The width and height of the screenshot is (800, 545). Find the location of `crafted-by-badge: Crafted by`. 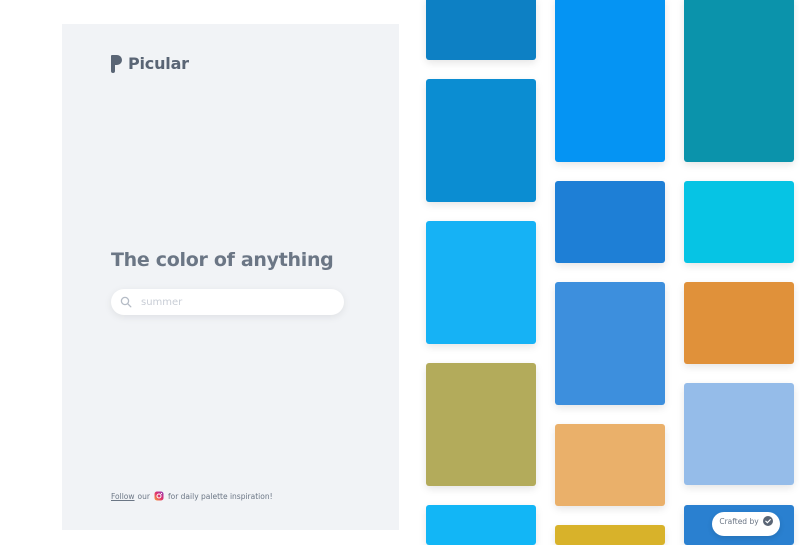

crafted-by-badge: Crafted by is located at coordinates (746, 524).